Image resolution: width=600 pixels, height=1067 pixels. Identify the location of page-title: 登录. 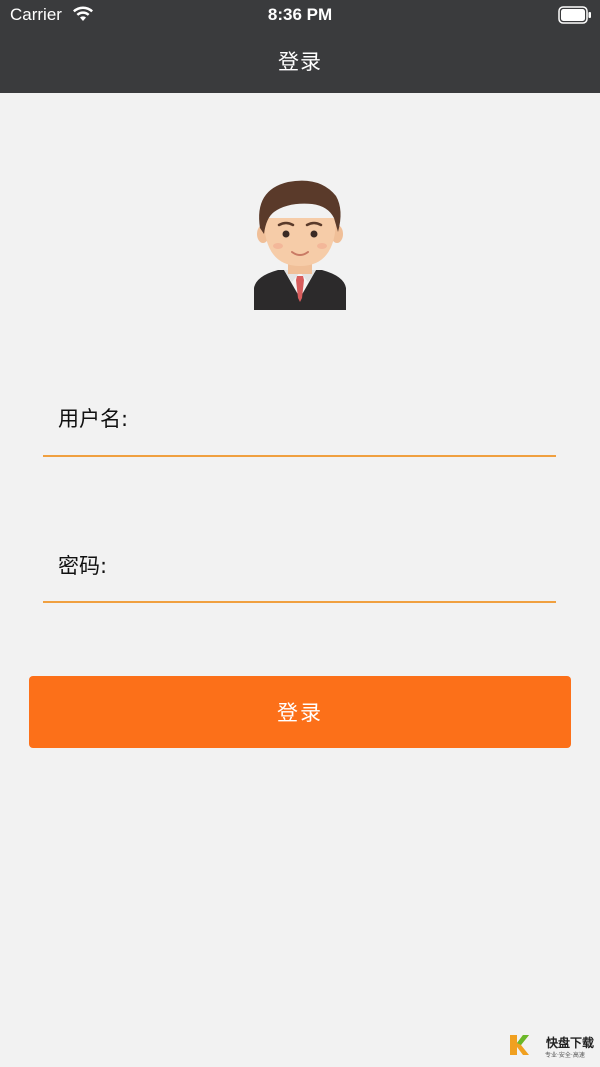
(300, 62).